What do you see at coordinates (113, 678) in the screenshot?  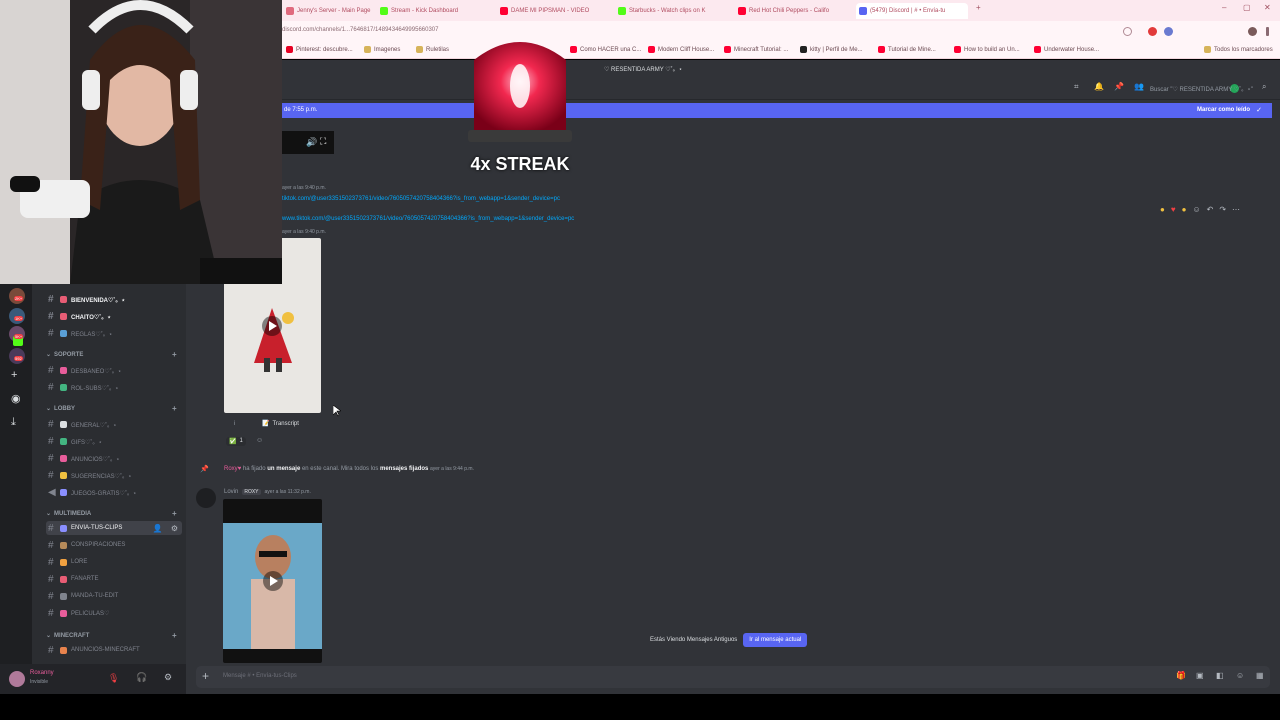 I see `mic-muted-icon: 🎙` at bounding box center [113, 678].